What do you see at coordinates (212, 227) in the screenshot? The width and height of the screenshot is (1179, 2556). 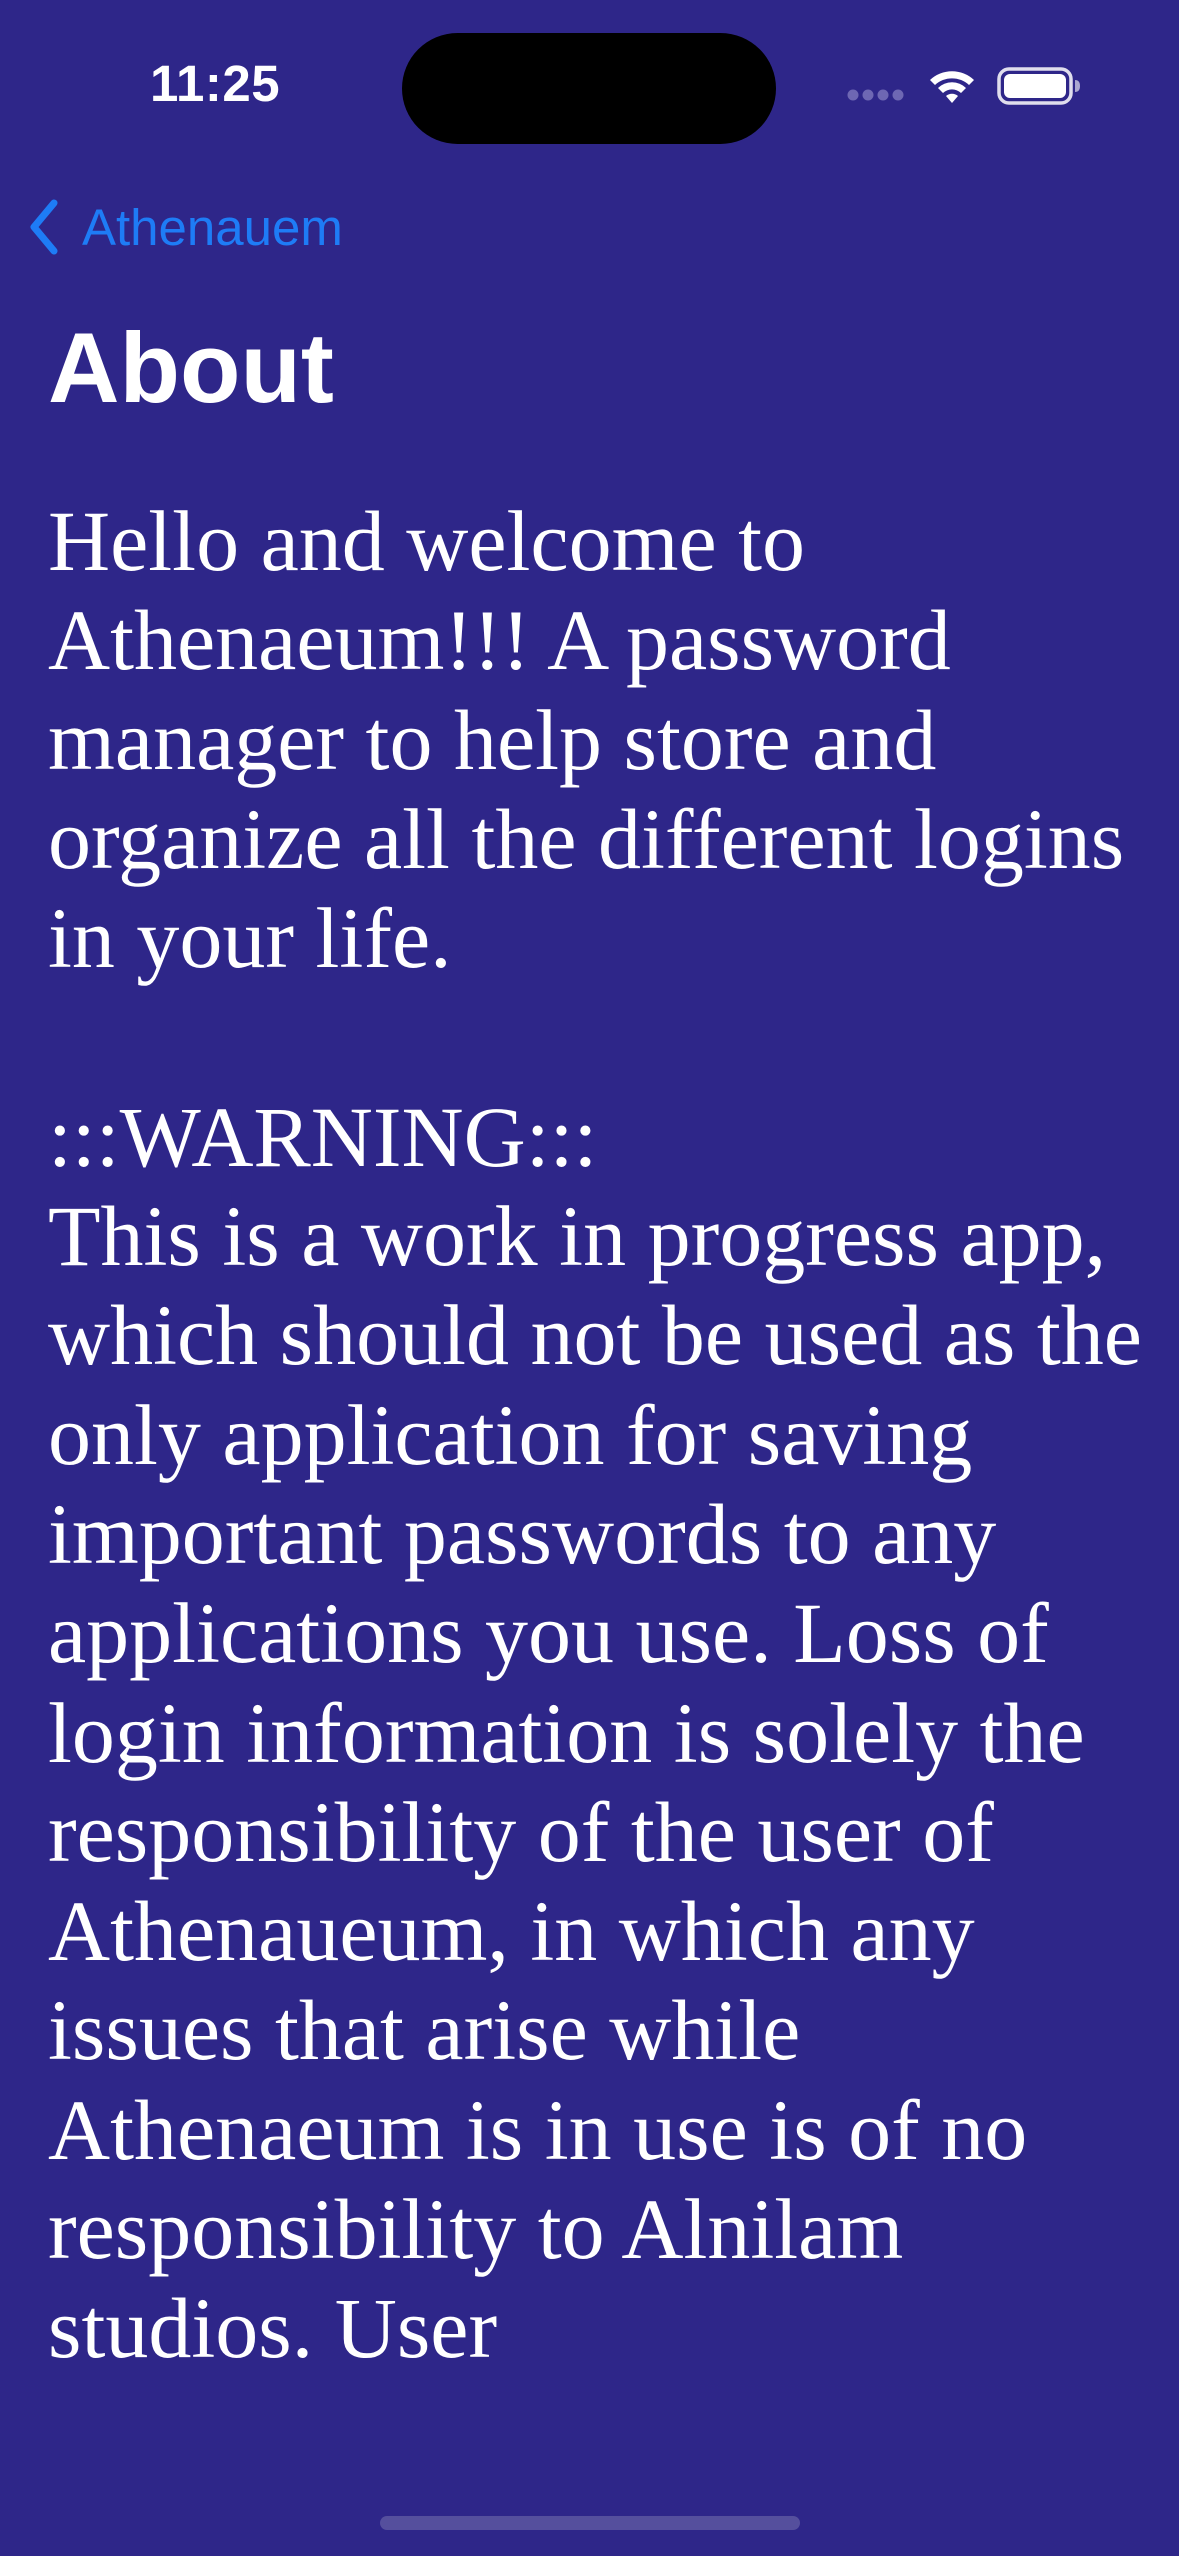 I see `back-button-label: Athenauem` at bounding box center [212, 227].